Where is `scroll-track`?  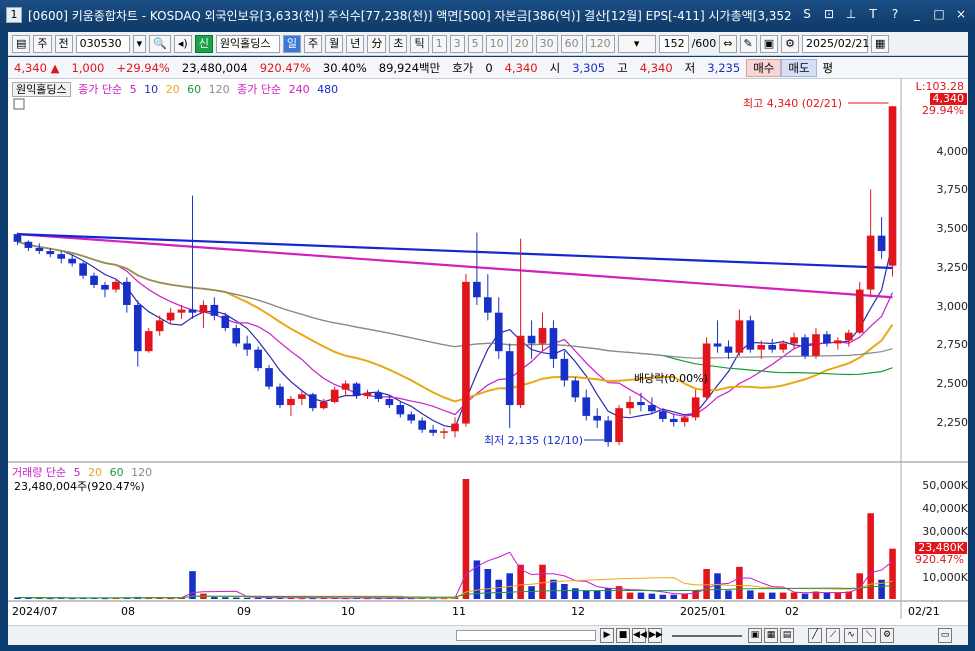 scroll-track is located at coordinates (526, 635).